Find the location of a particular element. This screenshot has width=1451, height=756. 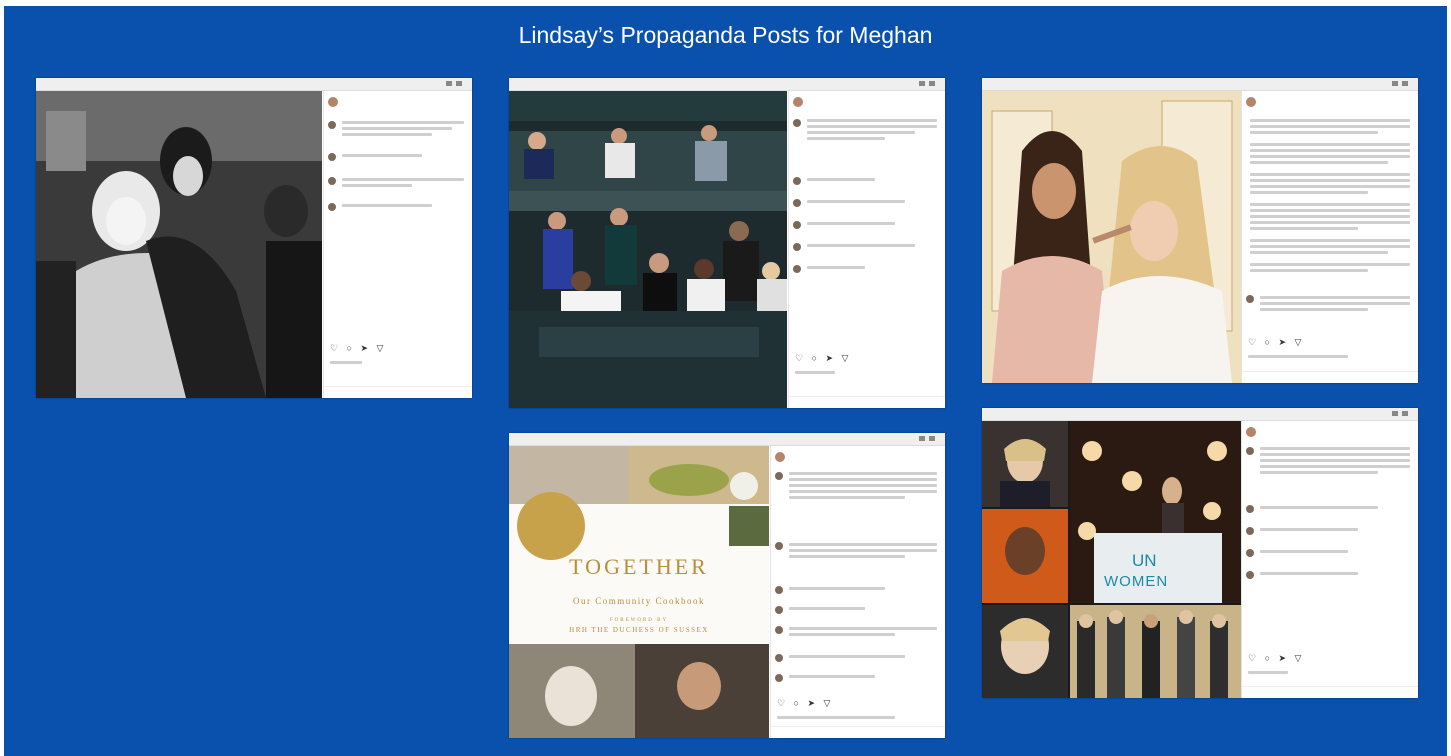

cookbook-cover-art is located at coordinates (639, 592).